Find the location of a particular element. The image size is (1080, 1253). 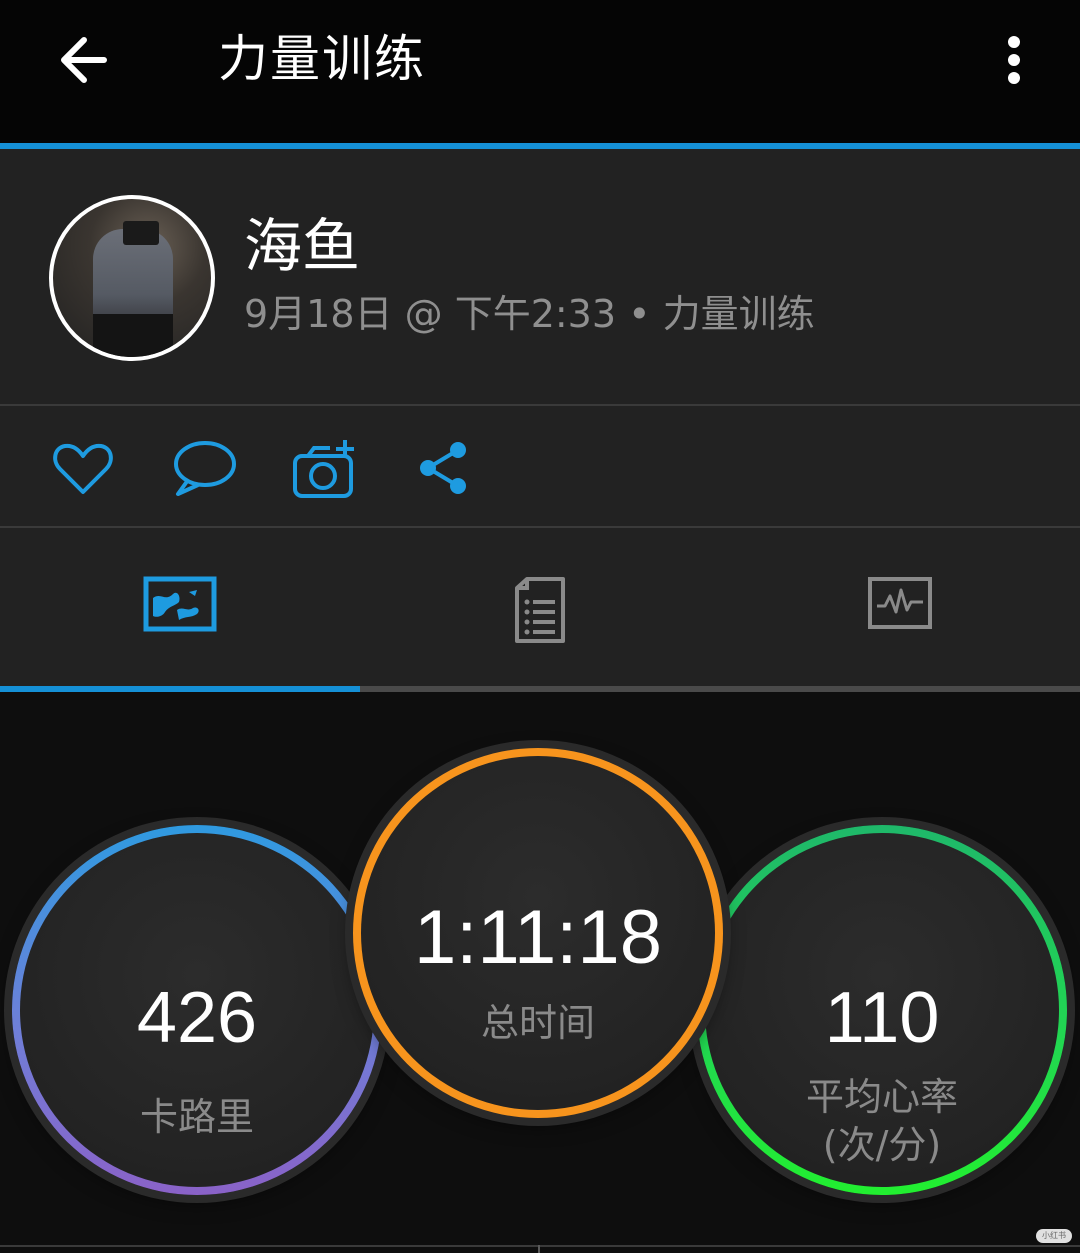

divider-tick is located at coordinates (539, 1249).